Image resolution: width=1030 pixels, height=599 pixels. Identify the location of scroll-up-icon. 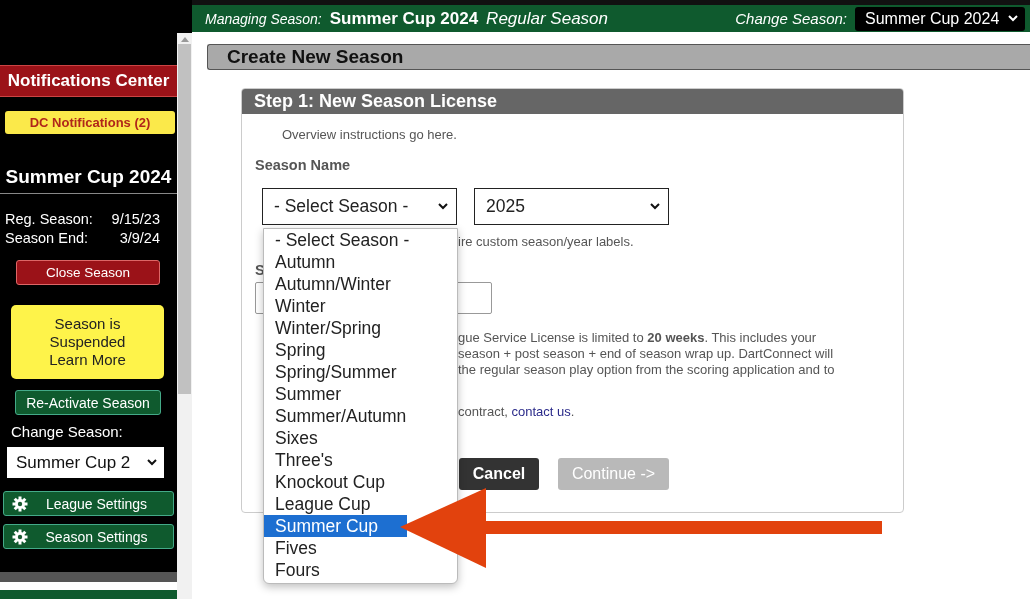
(184, 39).